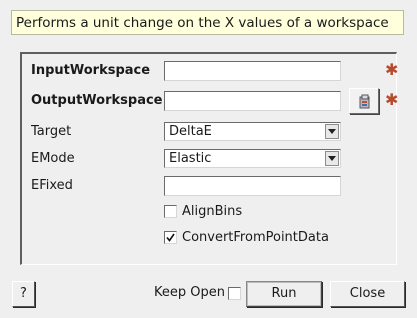 The height and width of the screenshot is (318, 417). Describe the element at coordinates (252, 131) in the screenshot. I see `target-dropdown: DeltaE` at that location.